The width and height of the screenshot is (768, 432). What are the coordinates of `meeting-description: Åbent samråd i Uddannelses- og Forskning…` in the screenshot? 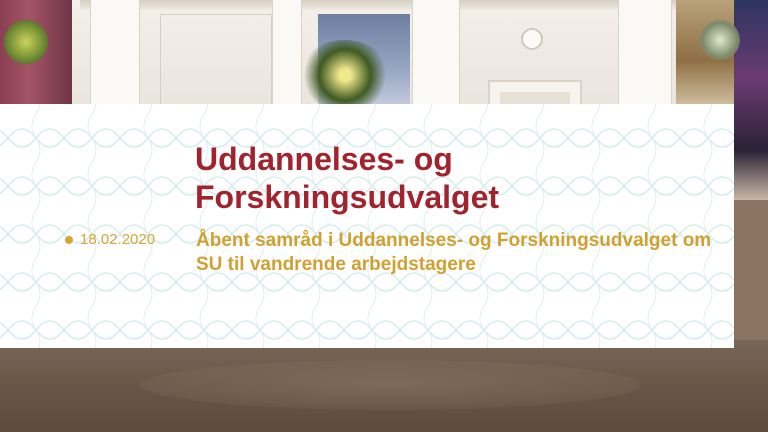 It's located at (454, 252).